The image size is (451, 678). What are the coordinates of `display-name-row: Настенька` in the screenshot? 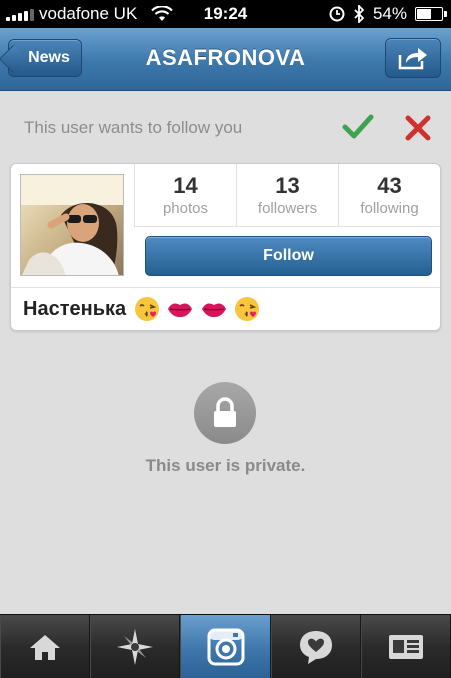 It's located at (225, 308).